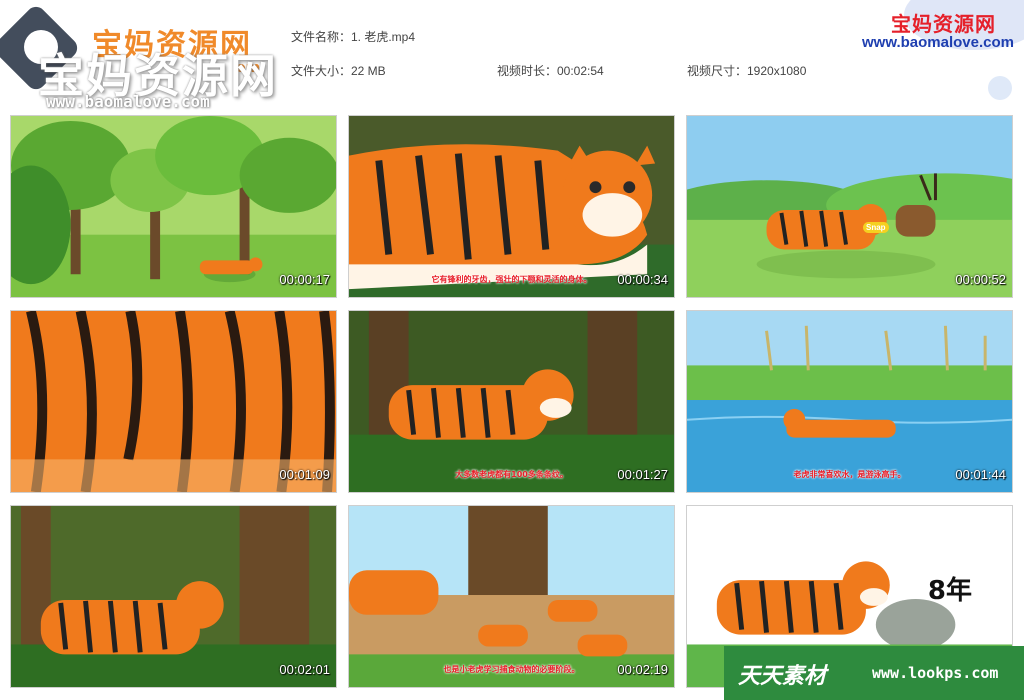 The image size is (1024, 700). I want to click on file-size: 文件大小：22 MB, so click(338, 71).